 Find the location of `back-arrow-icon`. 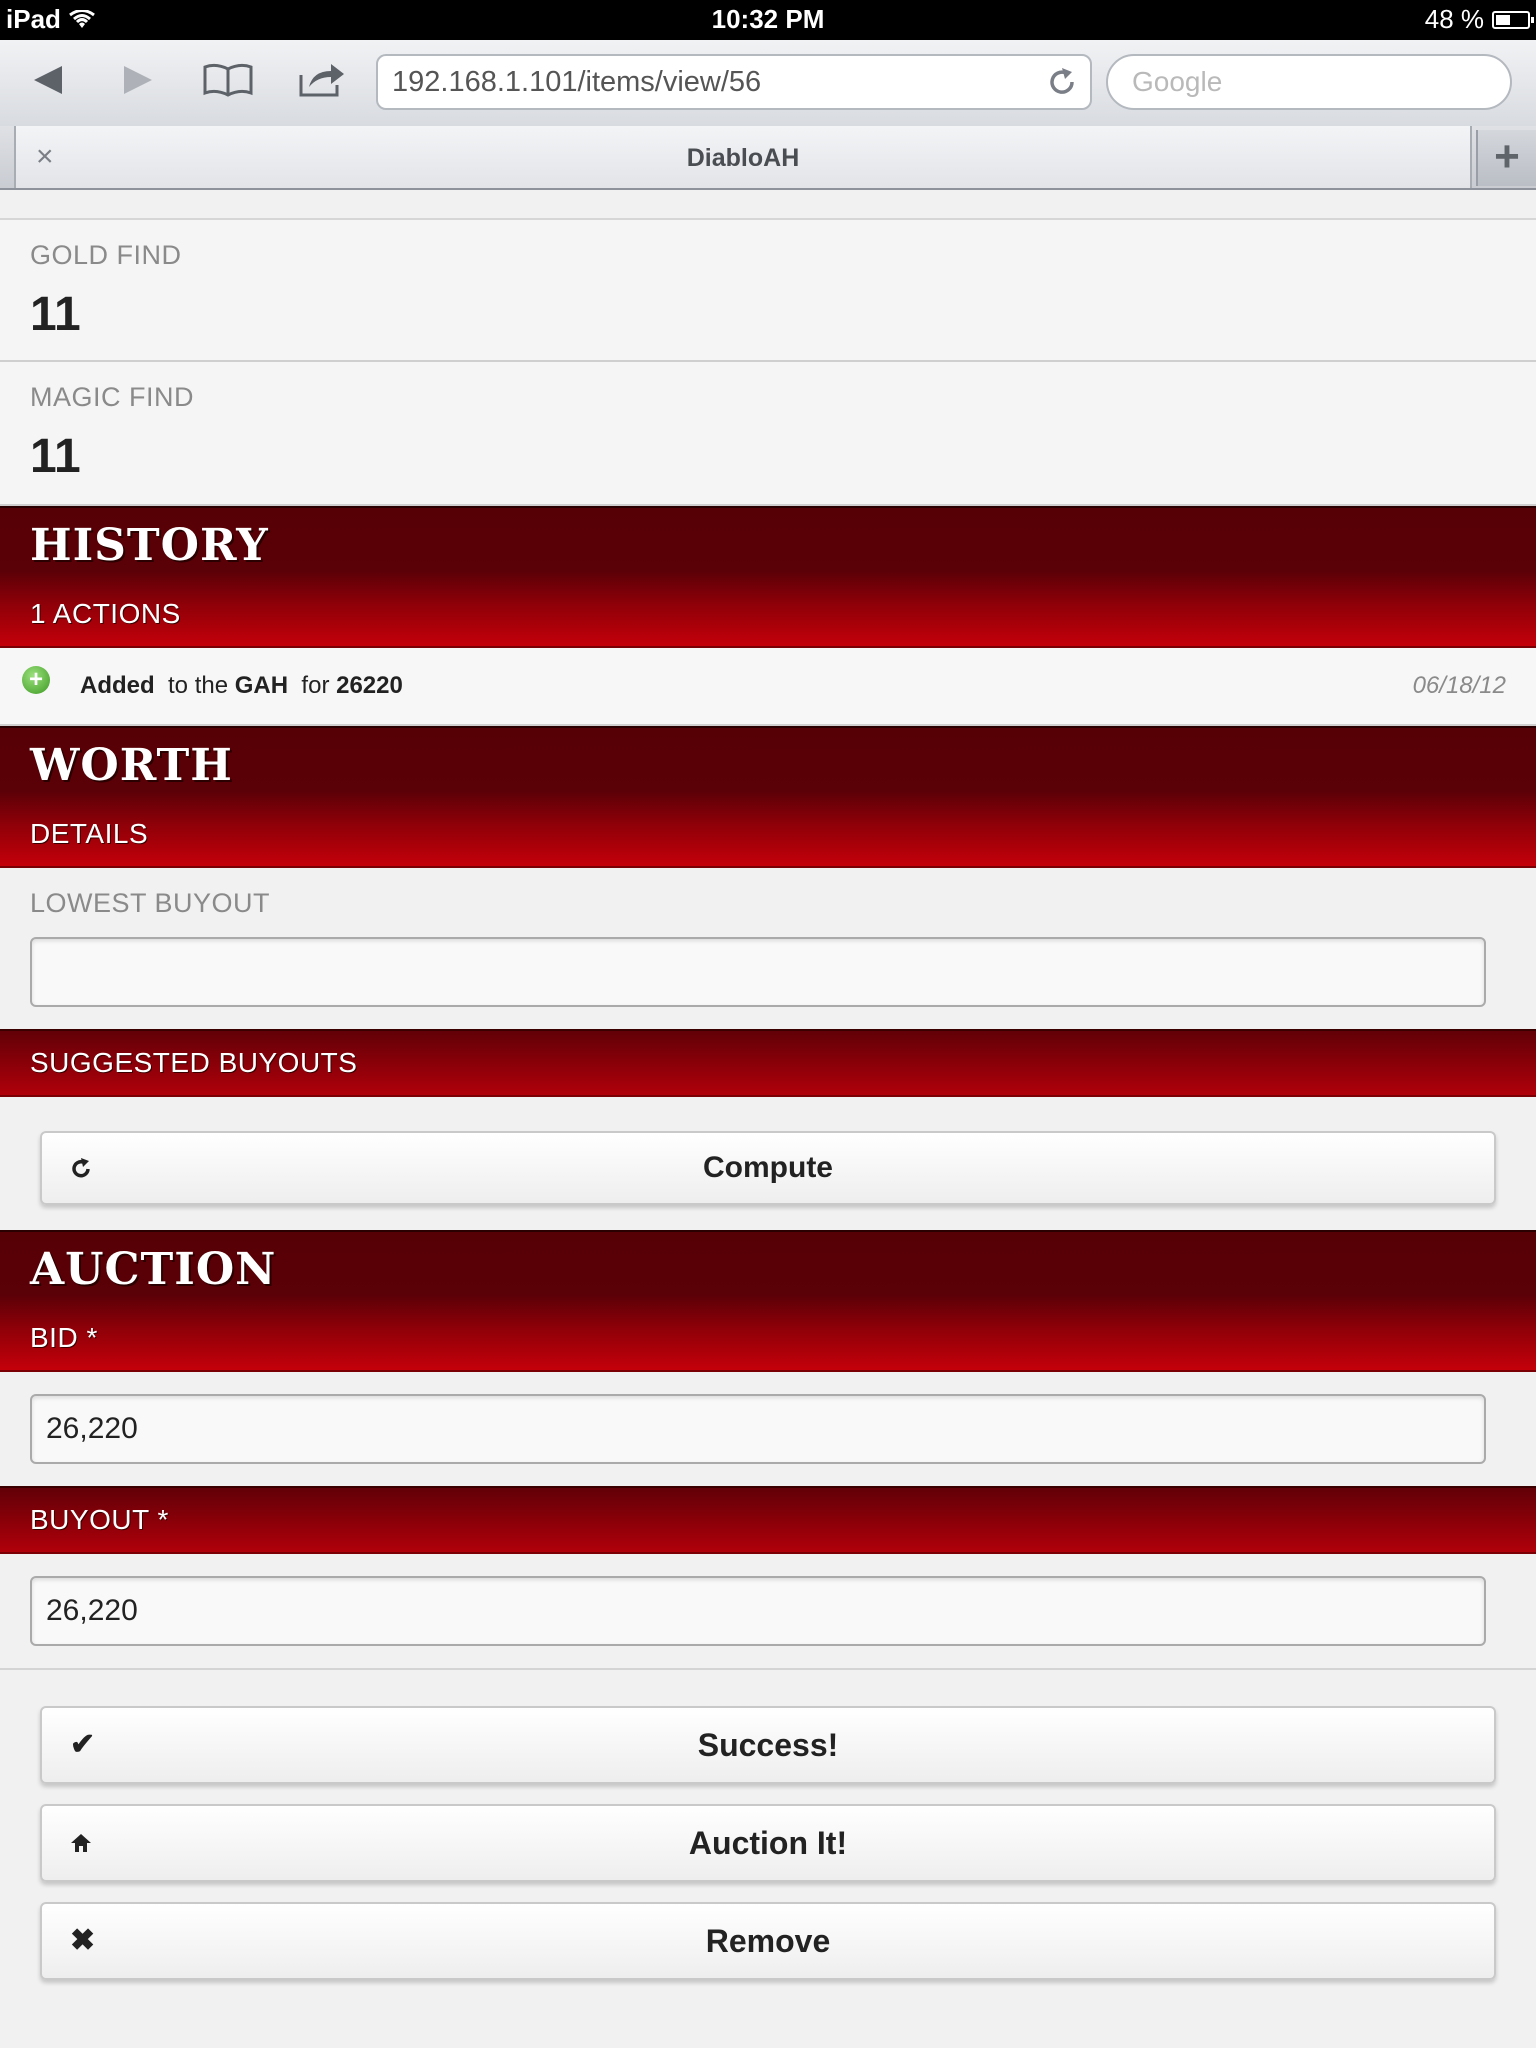

back-arrow-icon is located at coordinates (48, 80).